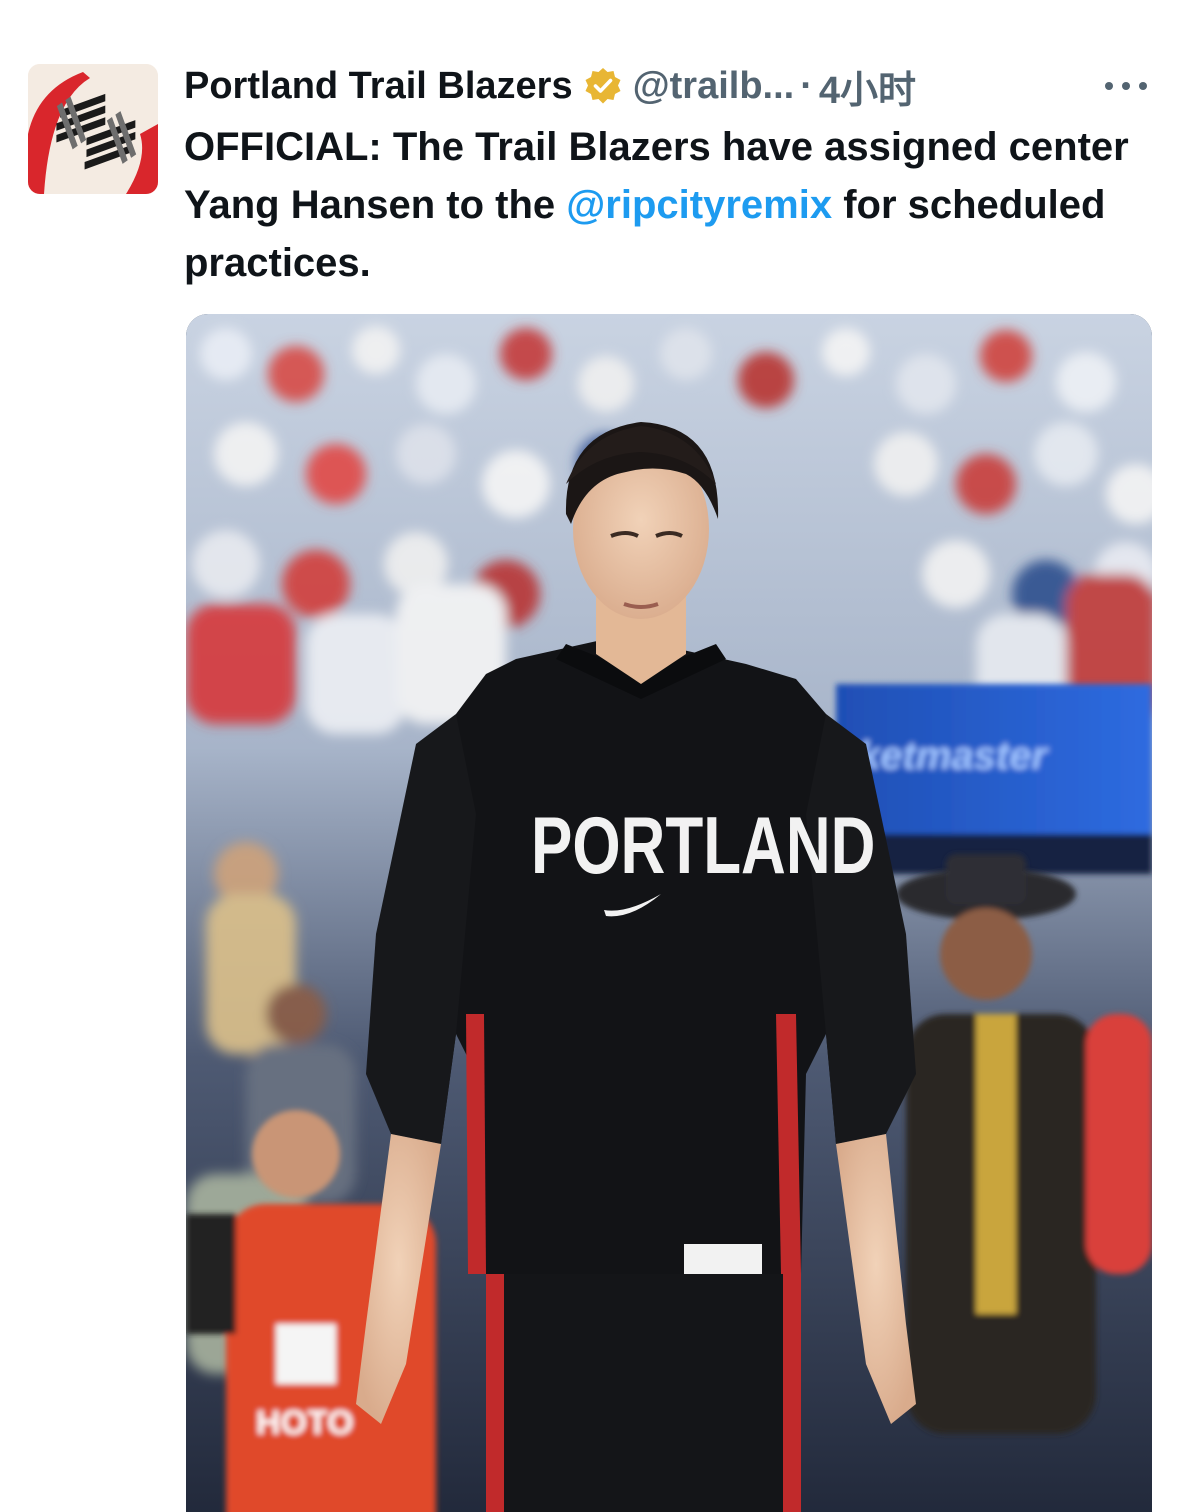 Image resolution: width=1180 pixels, height=1512 pixels. What do you see at coordinates (867, 86) in the screenshot?
I see `tweet-timestamp: 4小时` at bounding box center [867, 86].